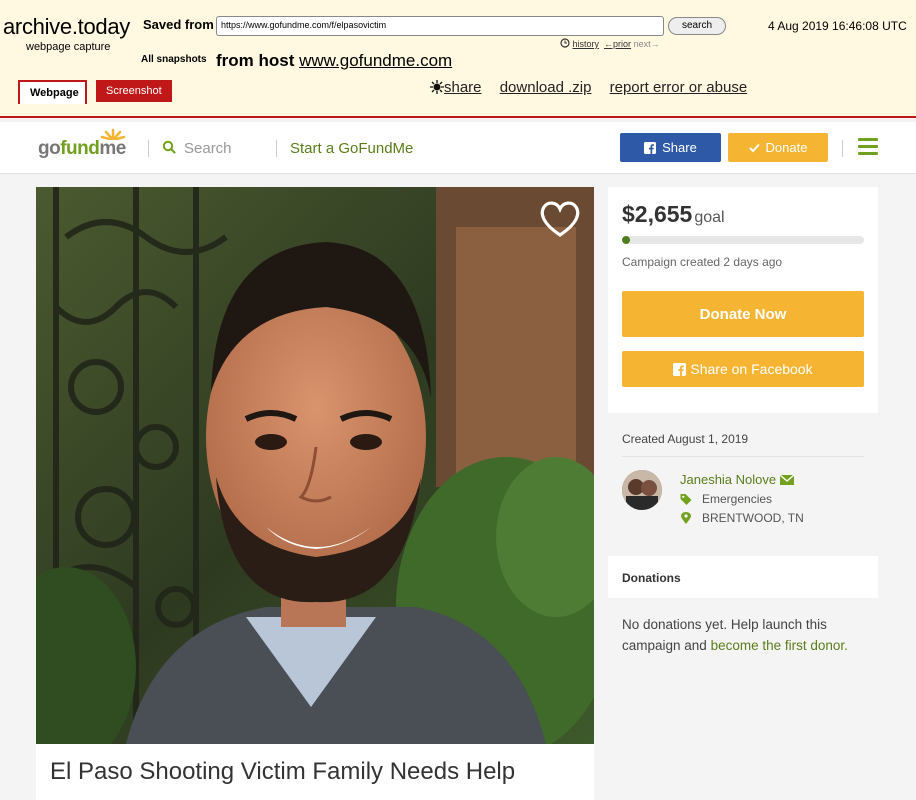 The image size is (916, 800). Describe the element at coordinates (743, 577) in the screenshot. I see `donations-card: Donations` at that location.